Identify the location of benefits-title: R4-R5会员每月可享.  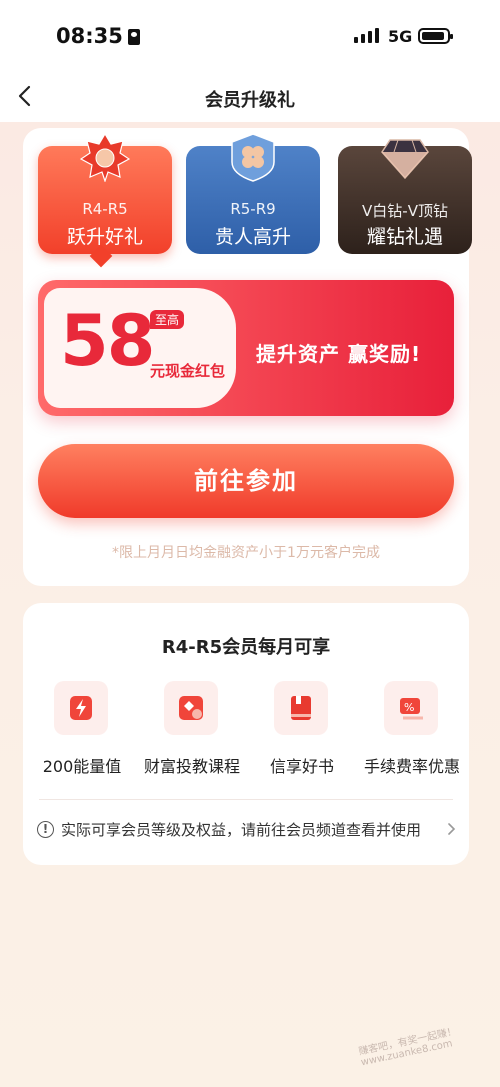
(246, 647).